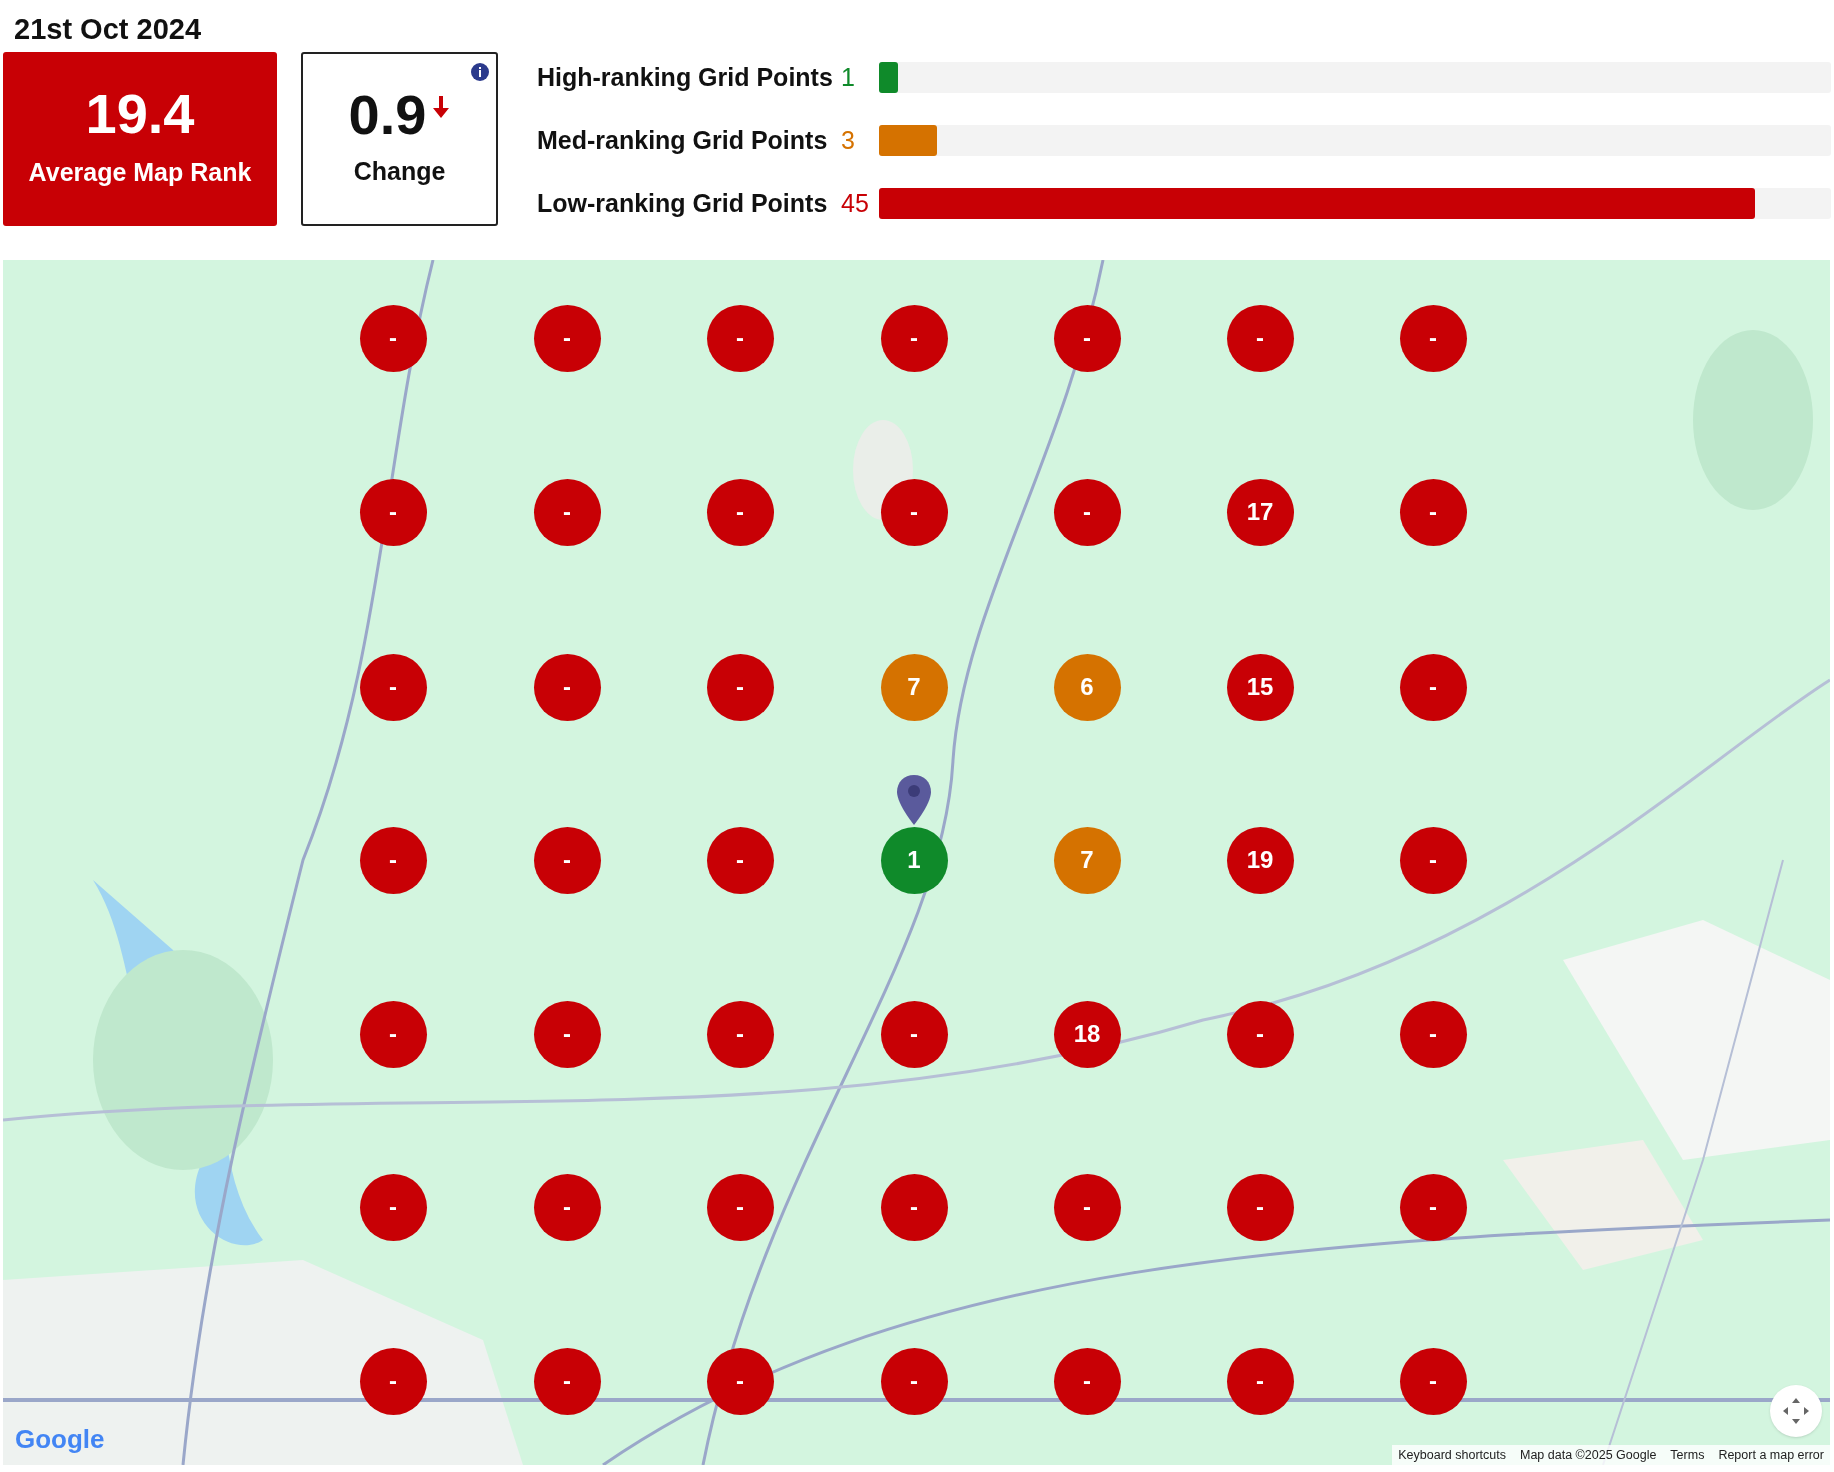  I want to click on move-arrows-icon, so click(1796, 1411).